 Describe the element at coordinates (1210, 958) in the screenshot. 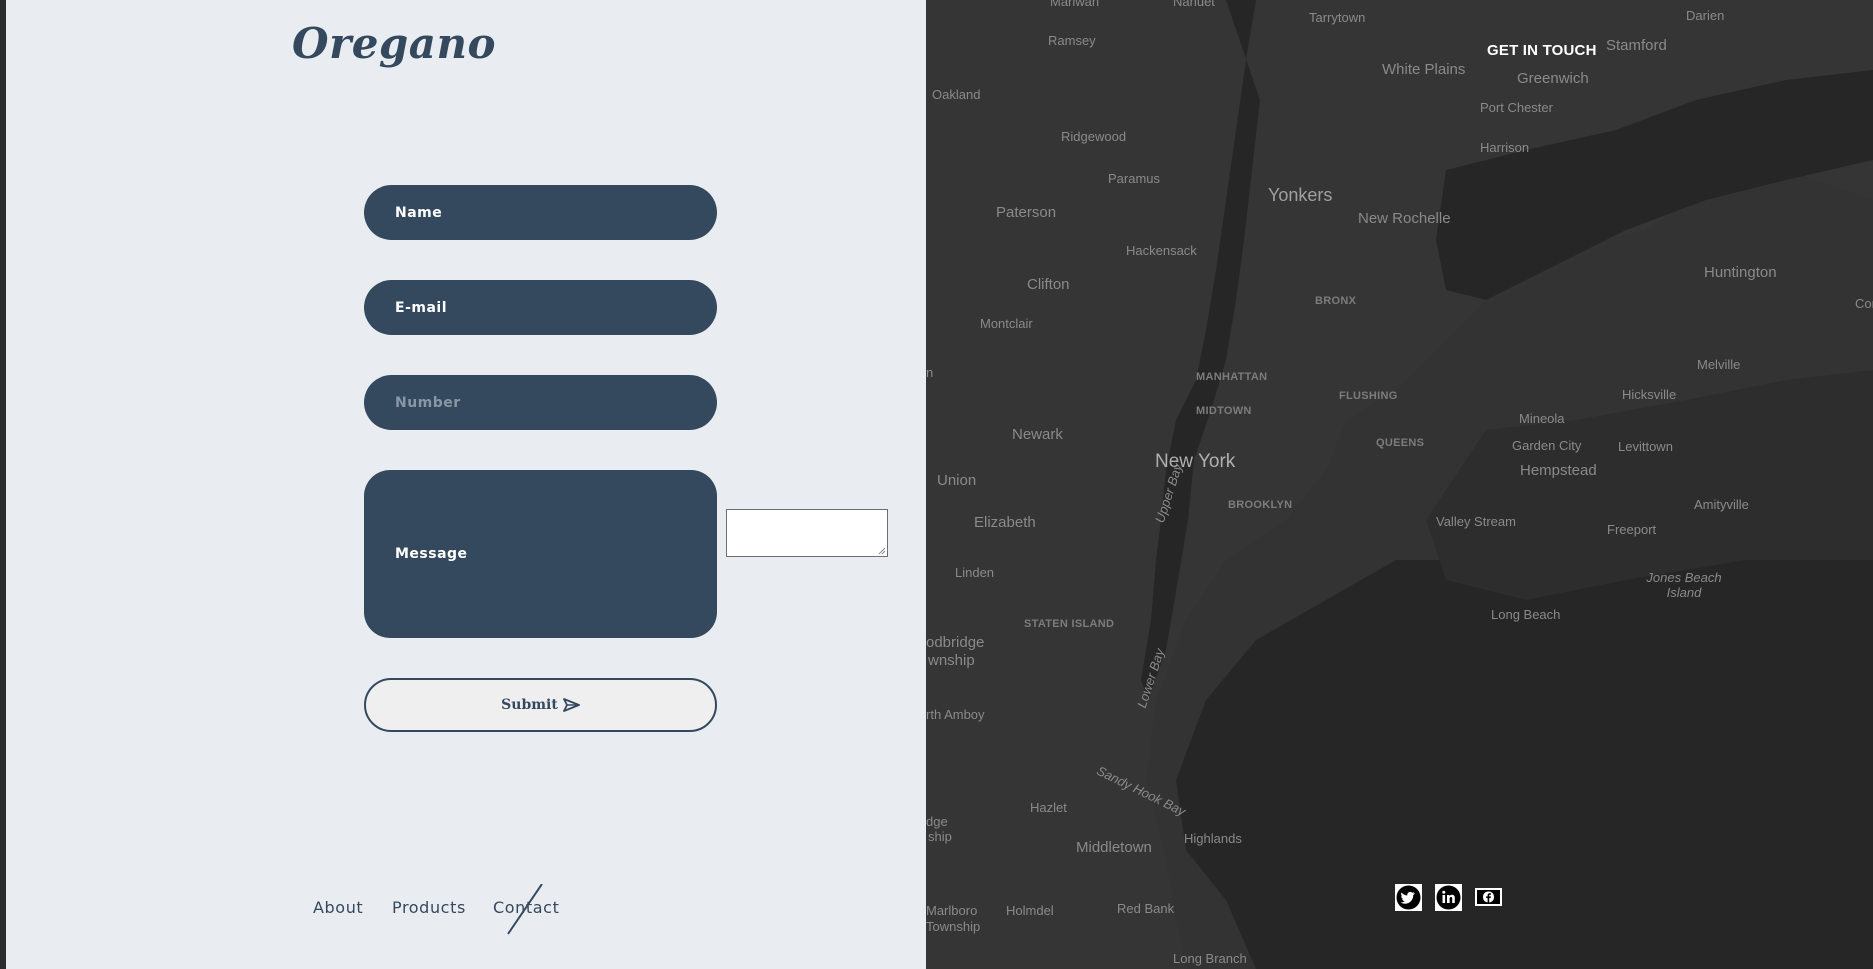

I see `map-label: Long Branch` at that location.